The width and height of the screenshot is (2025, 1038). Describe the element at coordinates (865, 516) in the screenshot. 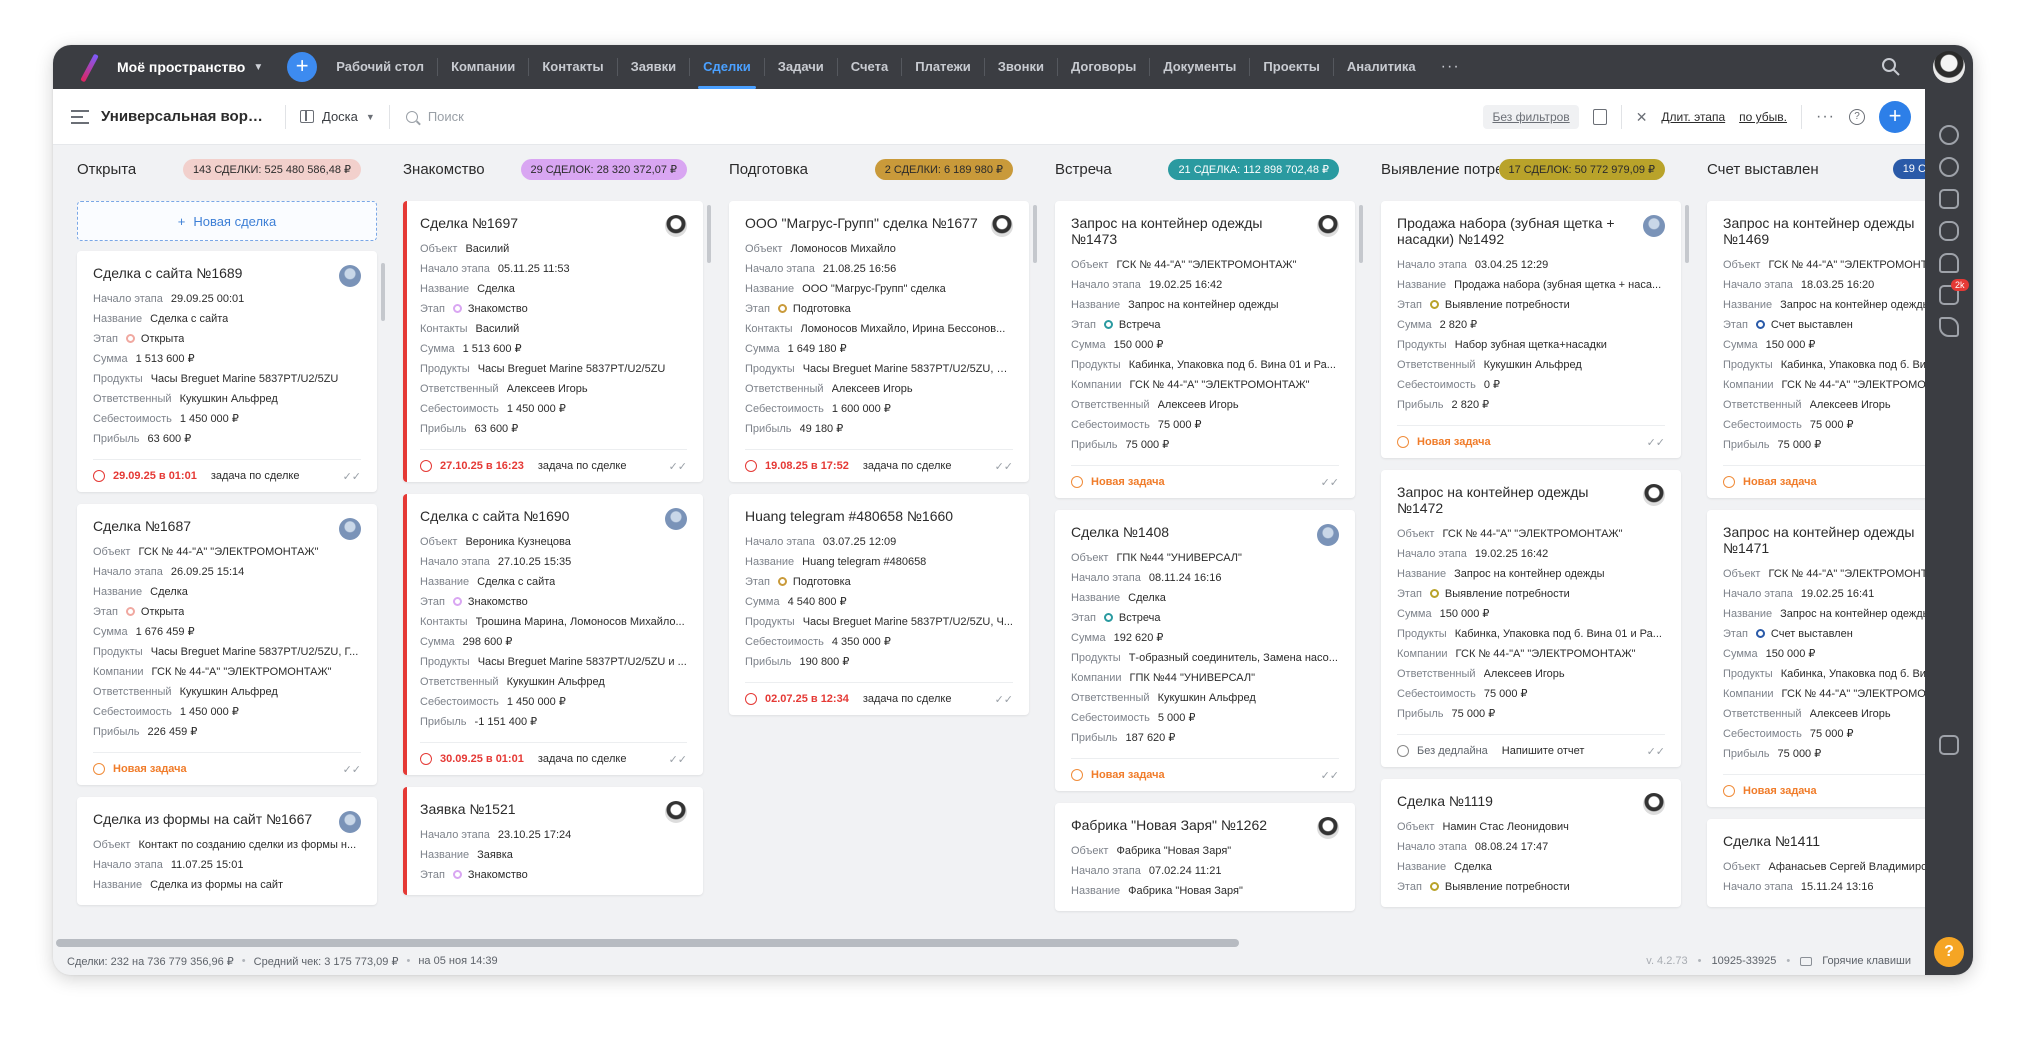

I see `deal-title: Huang telegram #480658 №1660` at that location.